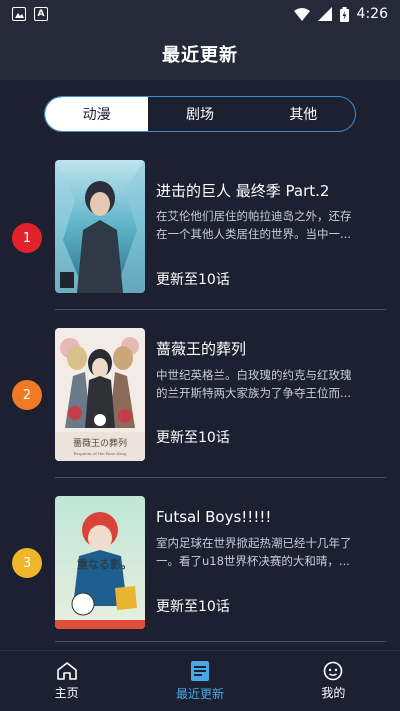 This screenshot has width=400, height=711. I want to click on wifi-icon, so click(301, 14).